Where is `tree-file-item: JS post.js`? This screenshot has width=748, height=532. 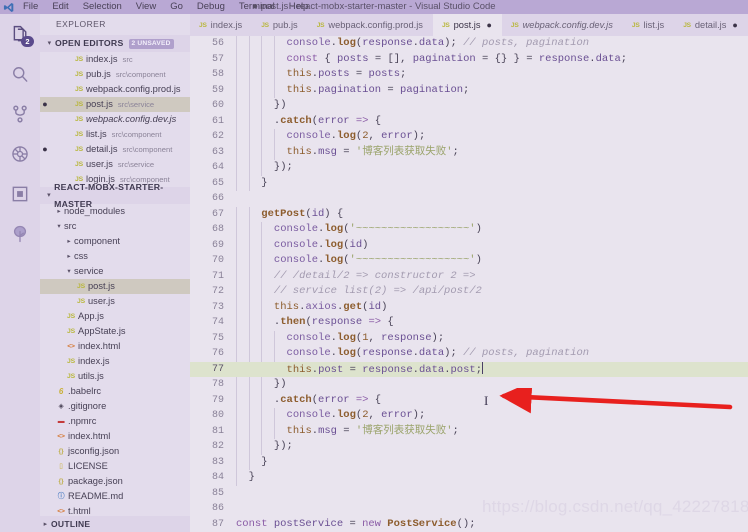
tree-file-item: JS post.js is located at coordinates (115, 286).